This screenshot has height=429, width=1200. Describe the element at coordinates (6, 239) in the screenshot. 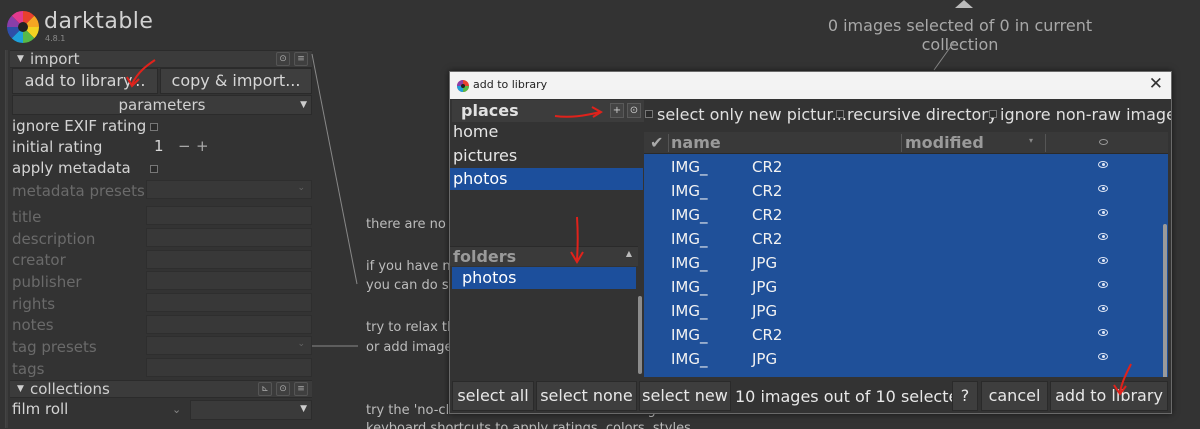

I see `left-panel-scrollbar` at that location.